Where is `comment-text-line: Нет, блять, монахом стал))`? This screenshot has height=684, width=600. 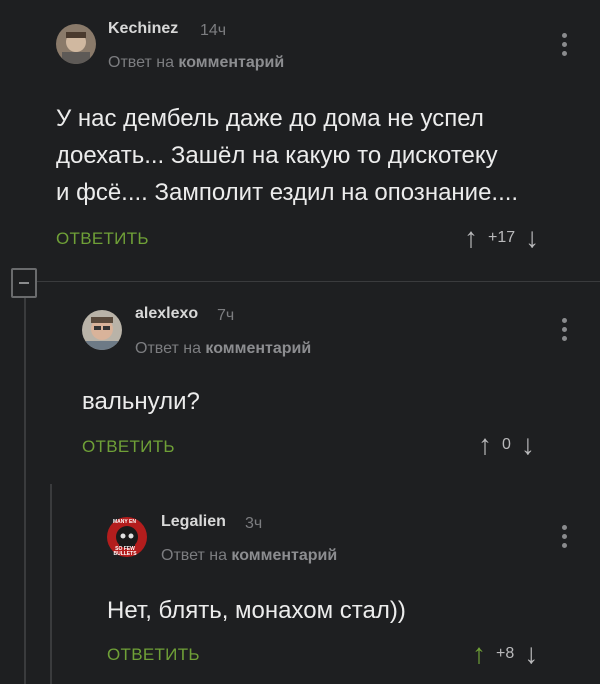 comment-text-line: Нет, блять, монахом стал)) is located at coordinates (256, 610).